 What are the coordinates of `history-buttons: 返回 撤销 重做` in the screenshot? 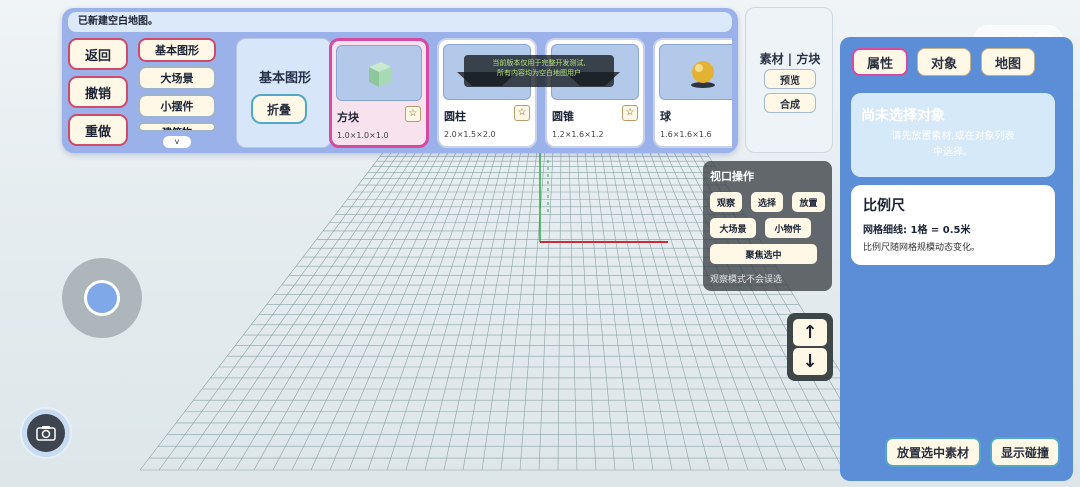 It's located at (100, 95).